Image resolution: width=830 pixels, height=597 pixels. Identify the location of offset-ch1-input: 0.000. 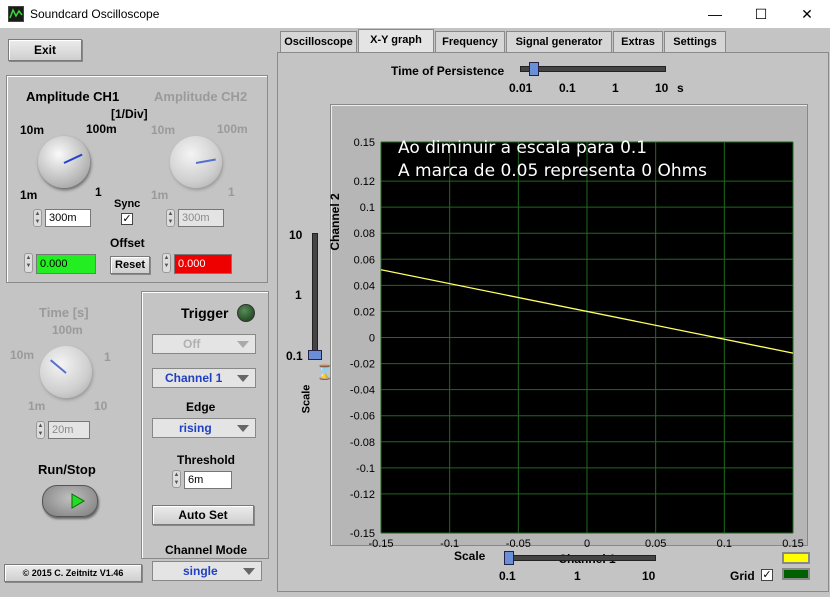
(66, 264).